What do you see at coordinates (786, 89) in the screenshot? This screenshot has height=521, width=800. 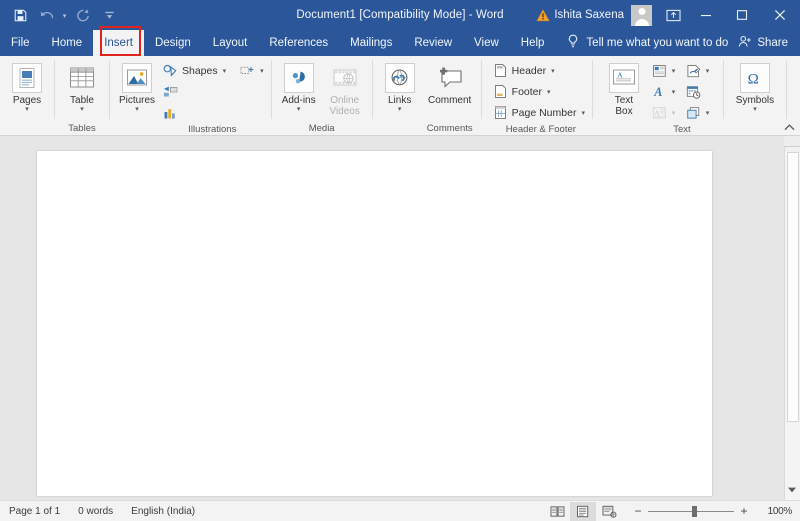 I see `group-divider` at bounding box center [786, 89].